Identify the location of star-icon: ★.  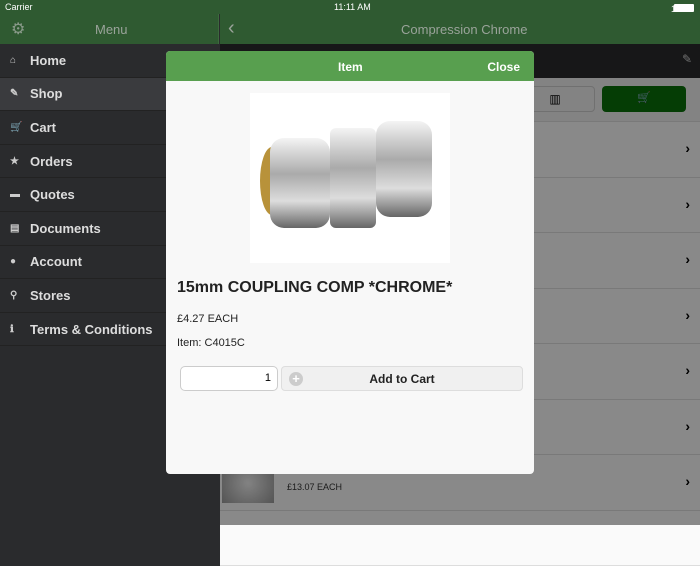
(20, 161).